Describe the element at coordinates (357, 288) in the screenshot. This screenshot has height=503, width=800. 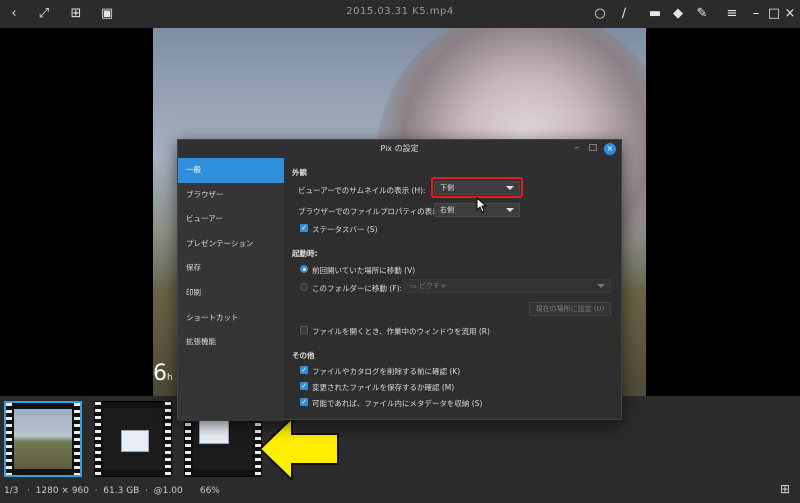
I see `specific-folder-label: このフォルダーに移動 (F):` at that location.